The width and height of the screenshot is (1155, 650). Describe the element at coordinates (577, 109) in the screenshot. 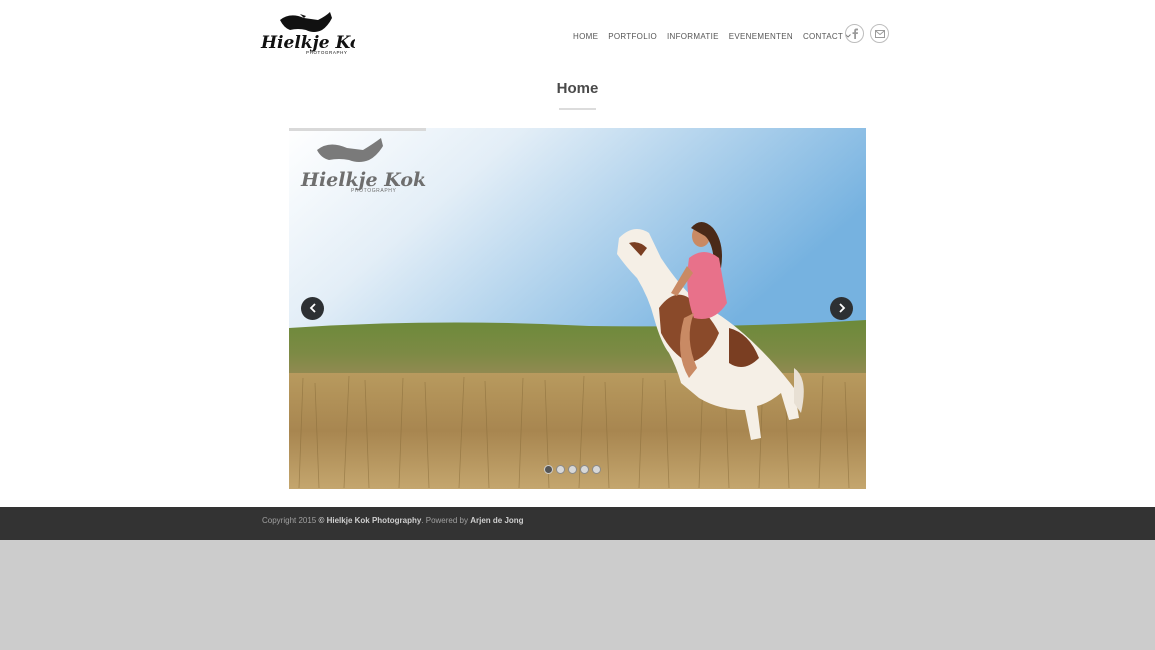

I see `title-divider` at that location.